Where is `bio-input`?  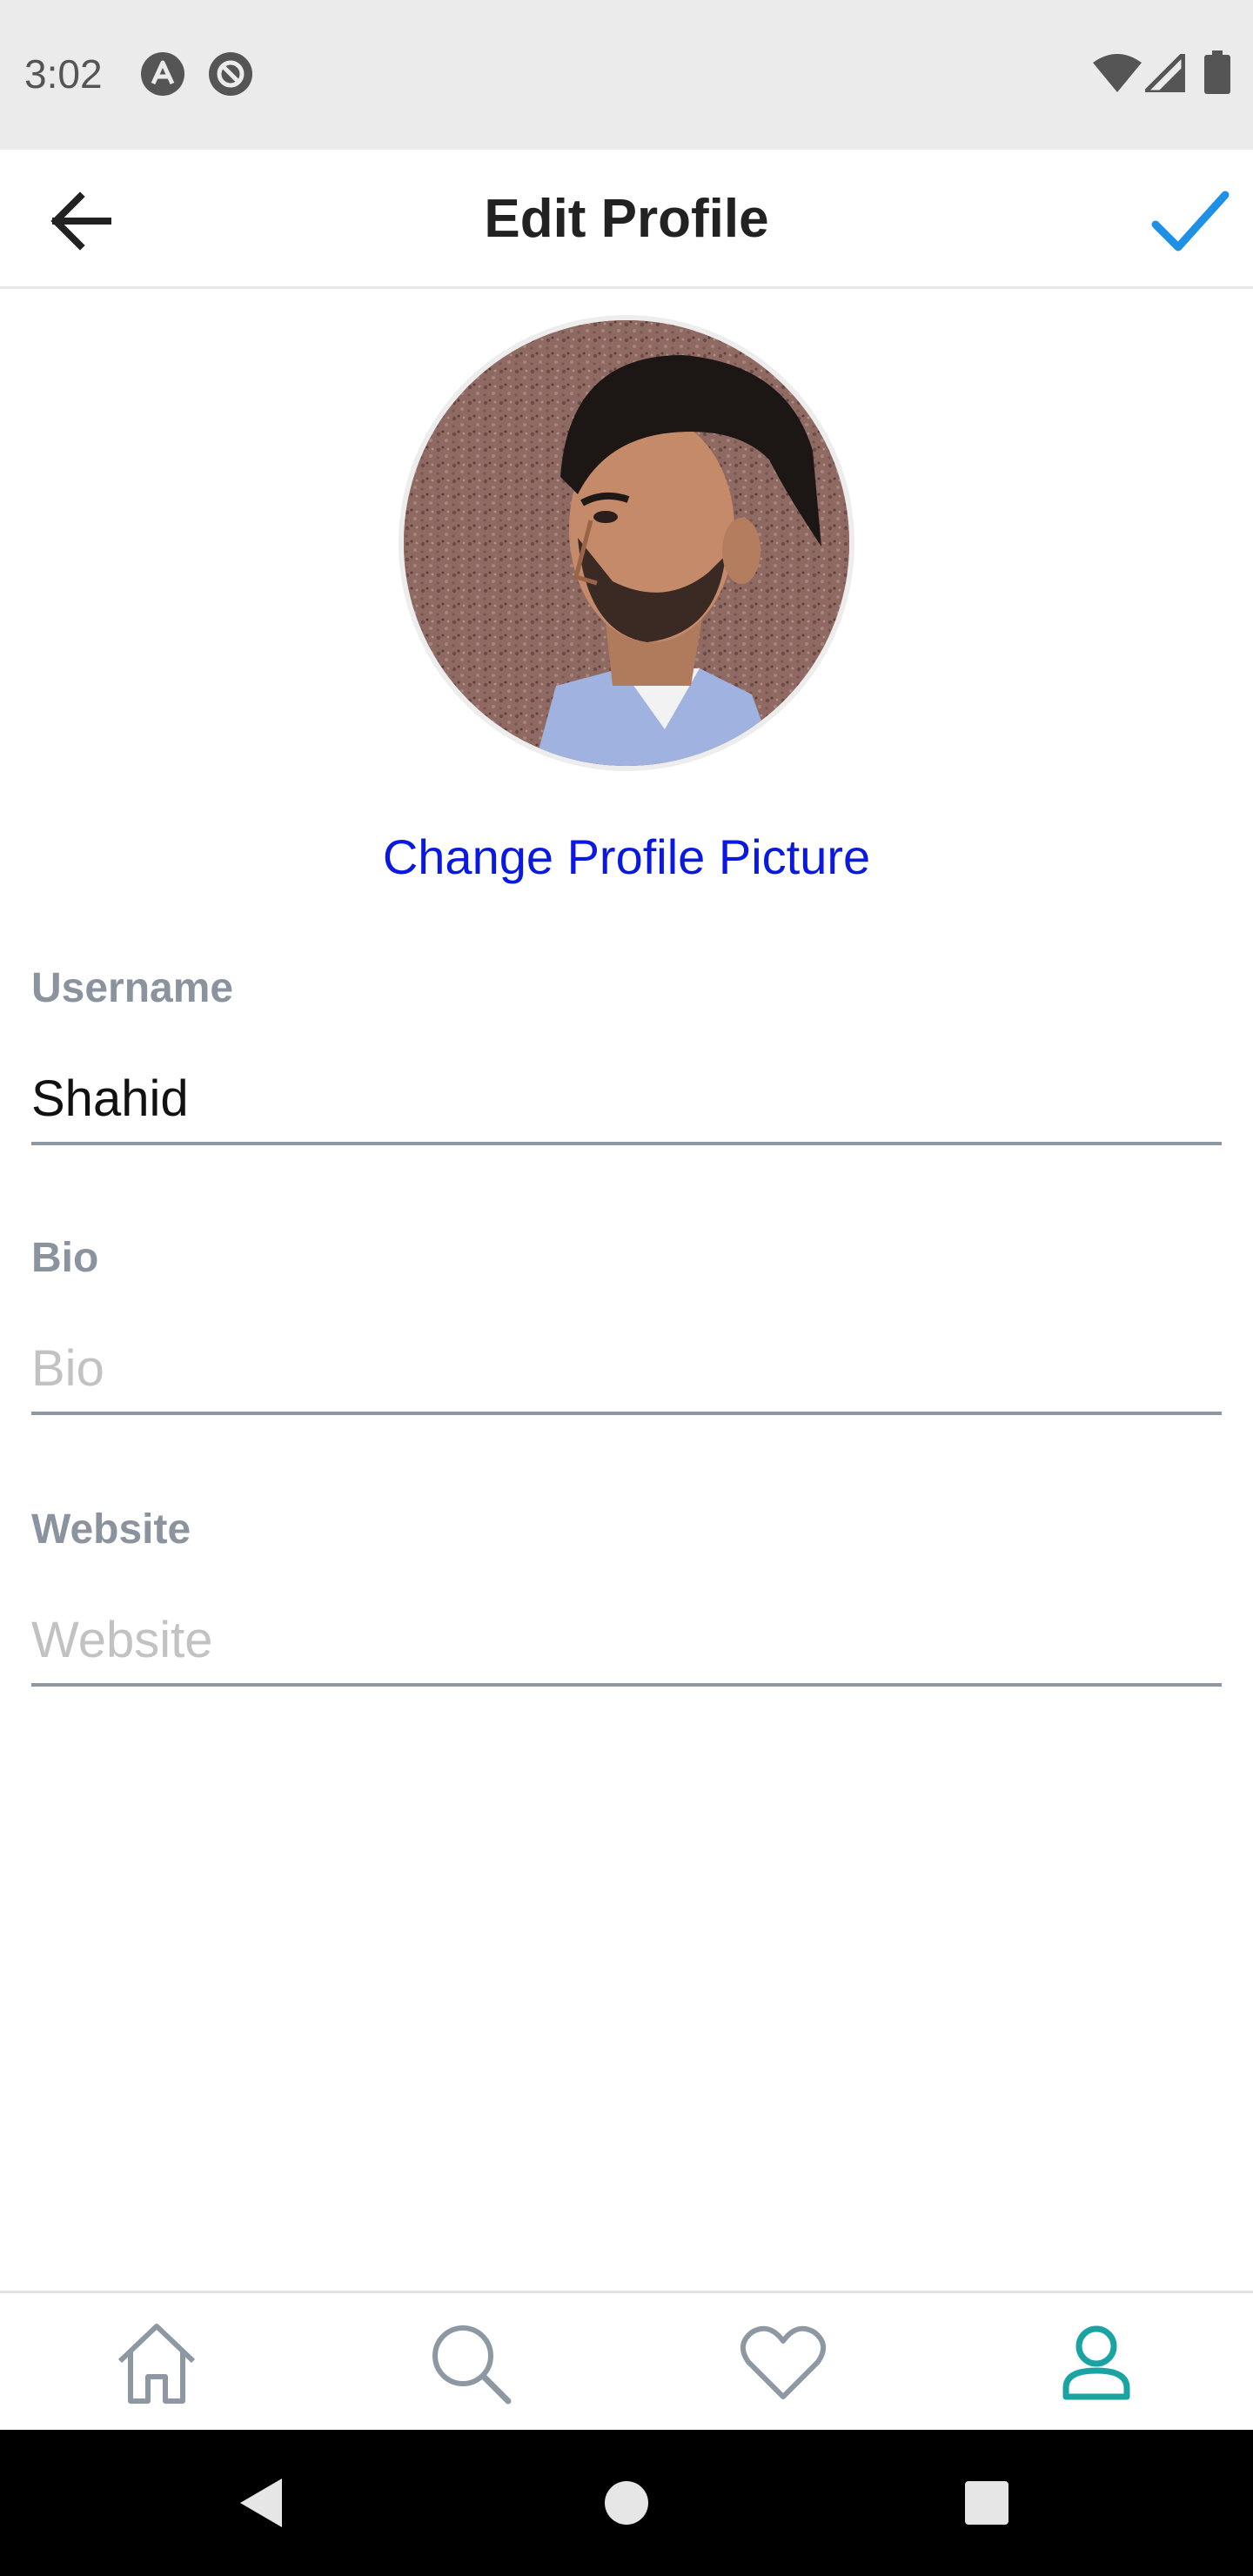 bio-input is located at coordinates (626, 1370).